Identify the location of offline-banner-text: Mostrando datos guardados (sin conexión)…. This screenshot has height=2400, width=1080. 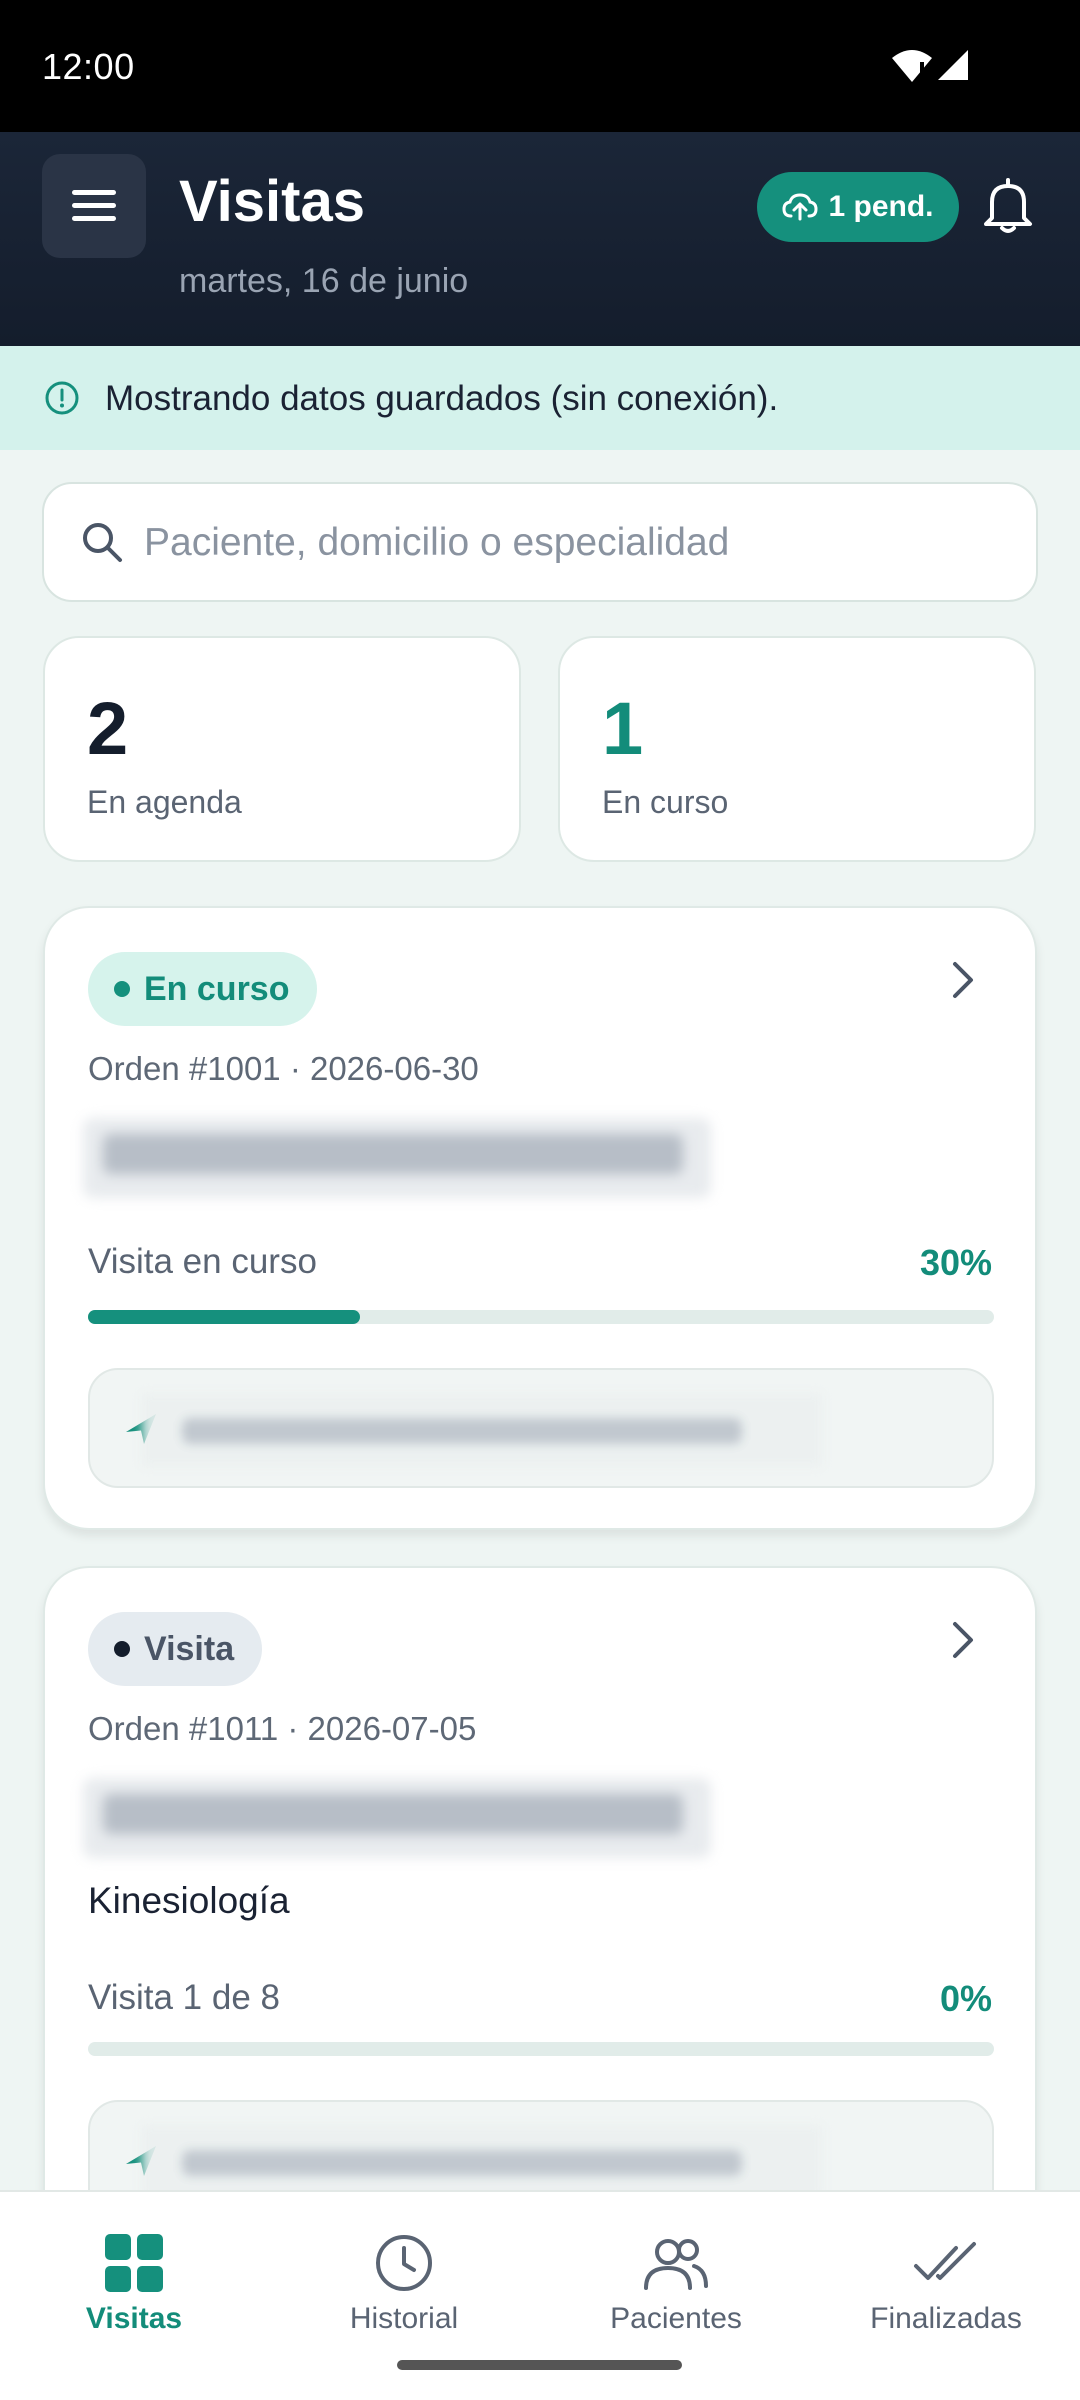
(442, 398).